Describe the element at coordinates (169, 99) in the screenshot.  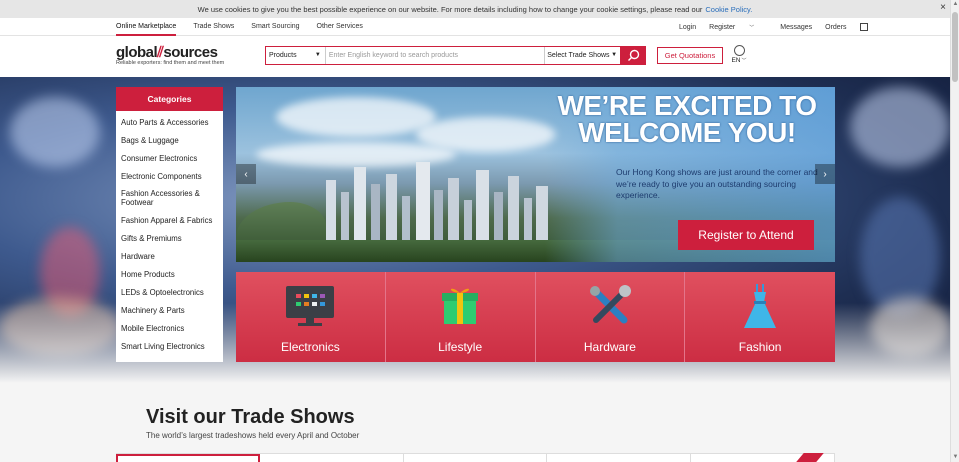
I see `categories-title: Categories` at that location.